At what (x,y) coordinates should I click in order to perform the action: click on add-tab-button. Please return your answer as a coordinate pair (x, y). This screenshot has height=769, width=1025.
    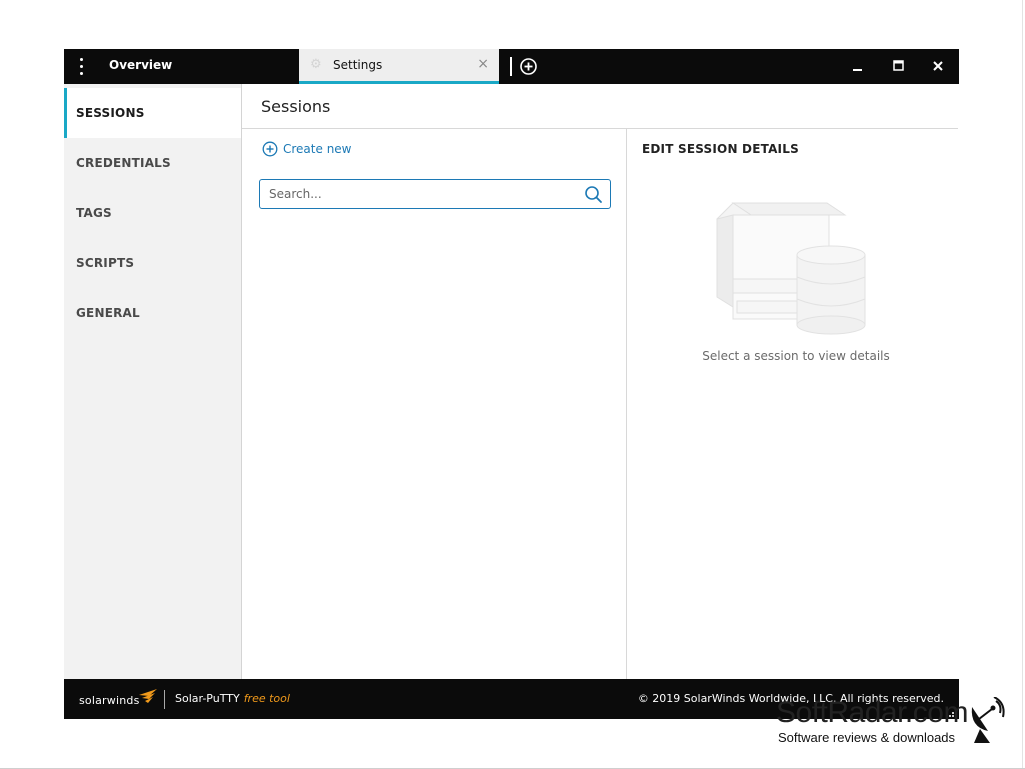
    Looking at the image, I should click on (528, 66).